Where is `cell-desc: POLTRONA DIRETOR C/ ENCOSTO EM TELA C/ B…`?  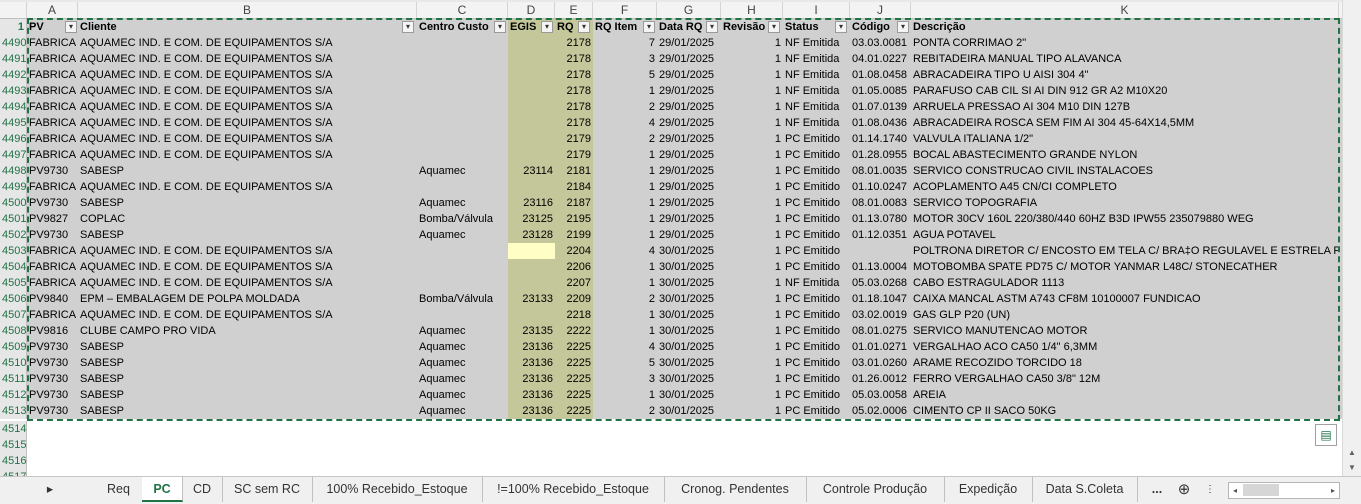
cell-desc: POLTRONA DIRETOR C/ ENCOSTO EM TELA C/ B… is located at coordinates (1125, 251).